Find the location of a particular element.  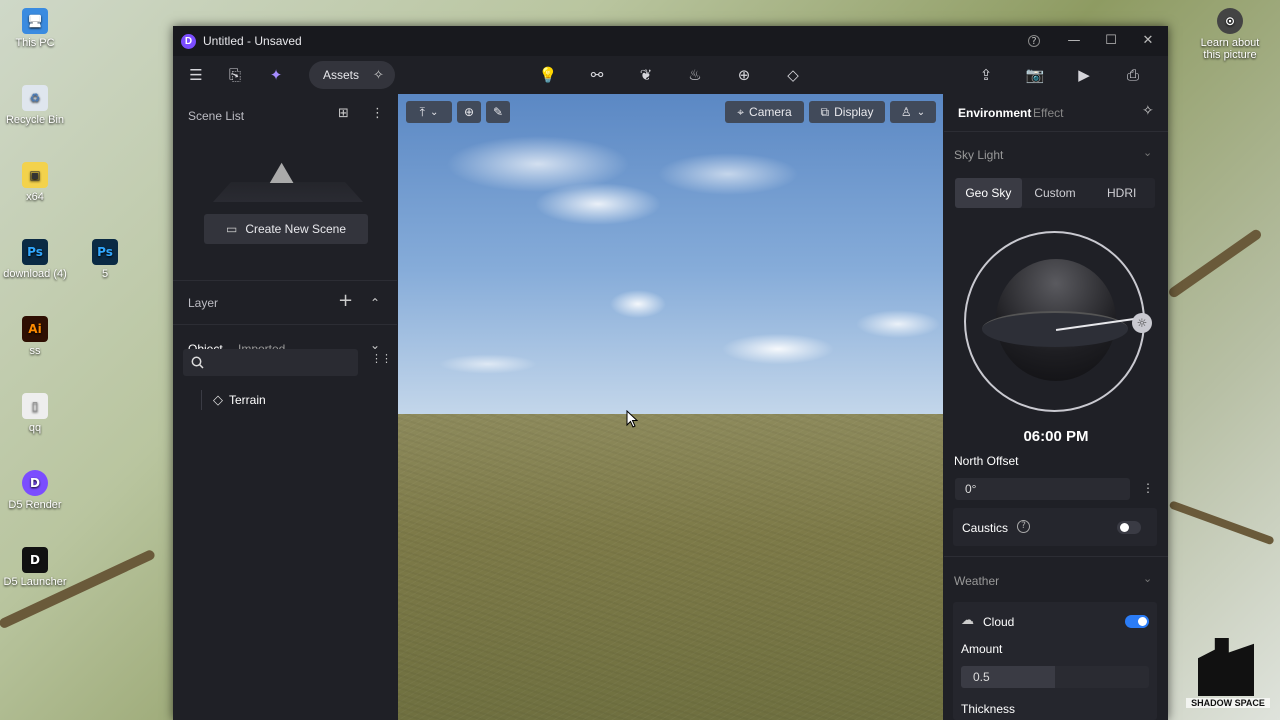

desktop-icon-ss: Ai ss is located at coordinates (35, 336).